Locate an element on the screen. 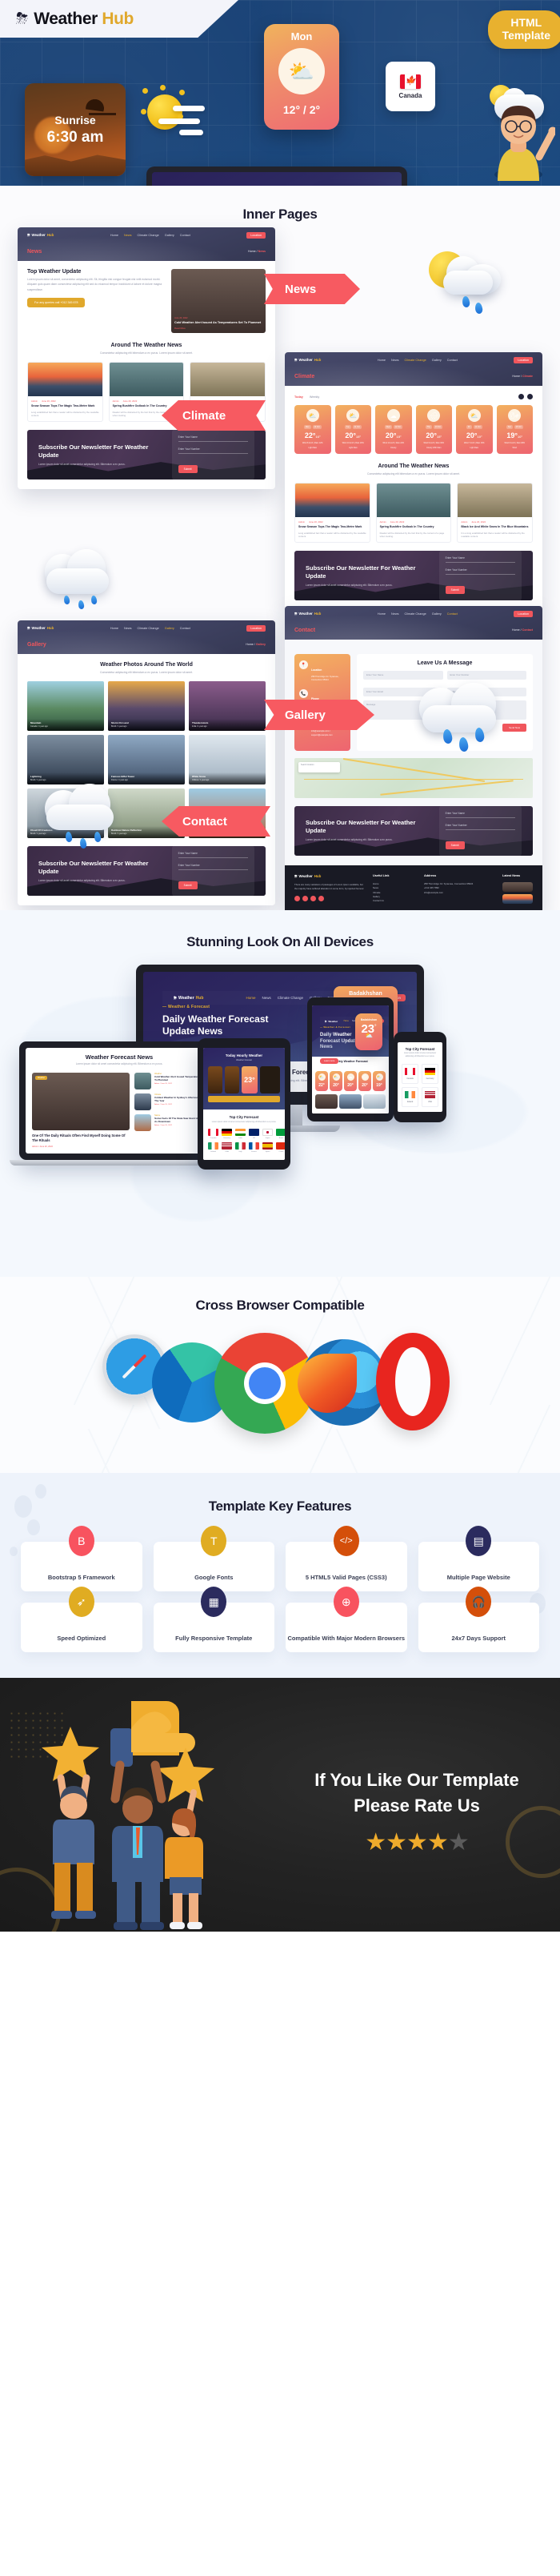 The image size is (560, 2576). feature-card: </> 5 HTML5 Valid Pages (CSS3) is located at coordinates (346, 1559).